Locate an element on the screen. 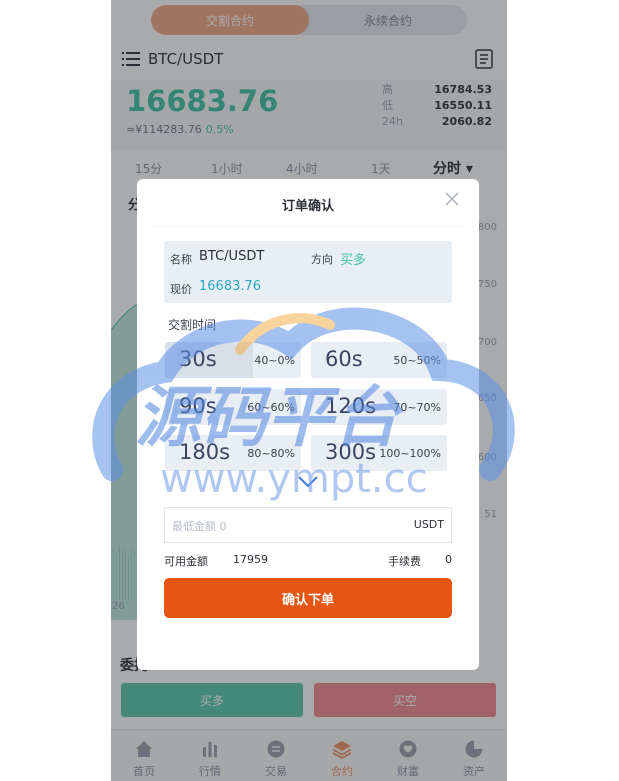 This screenshot has width=619, height=781. option-rate: 80~80% is located at coordinates (271, 453).